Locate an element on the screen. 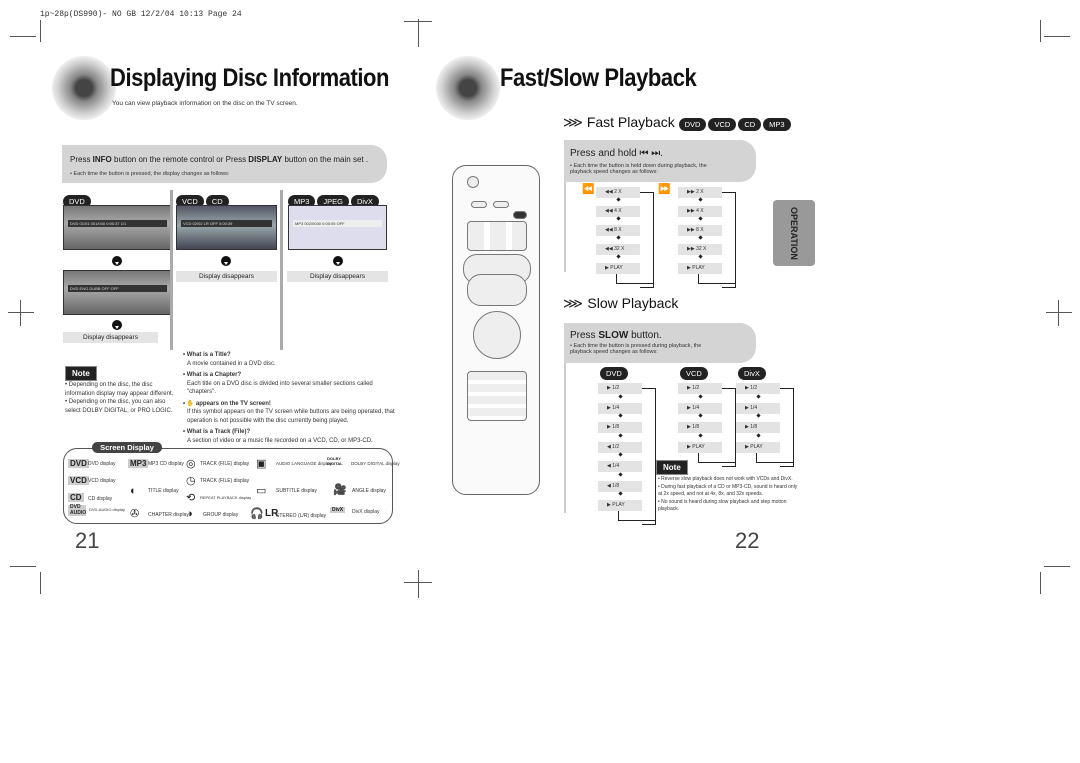  fast-section-header: ⋙ Fast Playback DVD VCD CD MP3 is located at coordinates (678, 122).